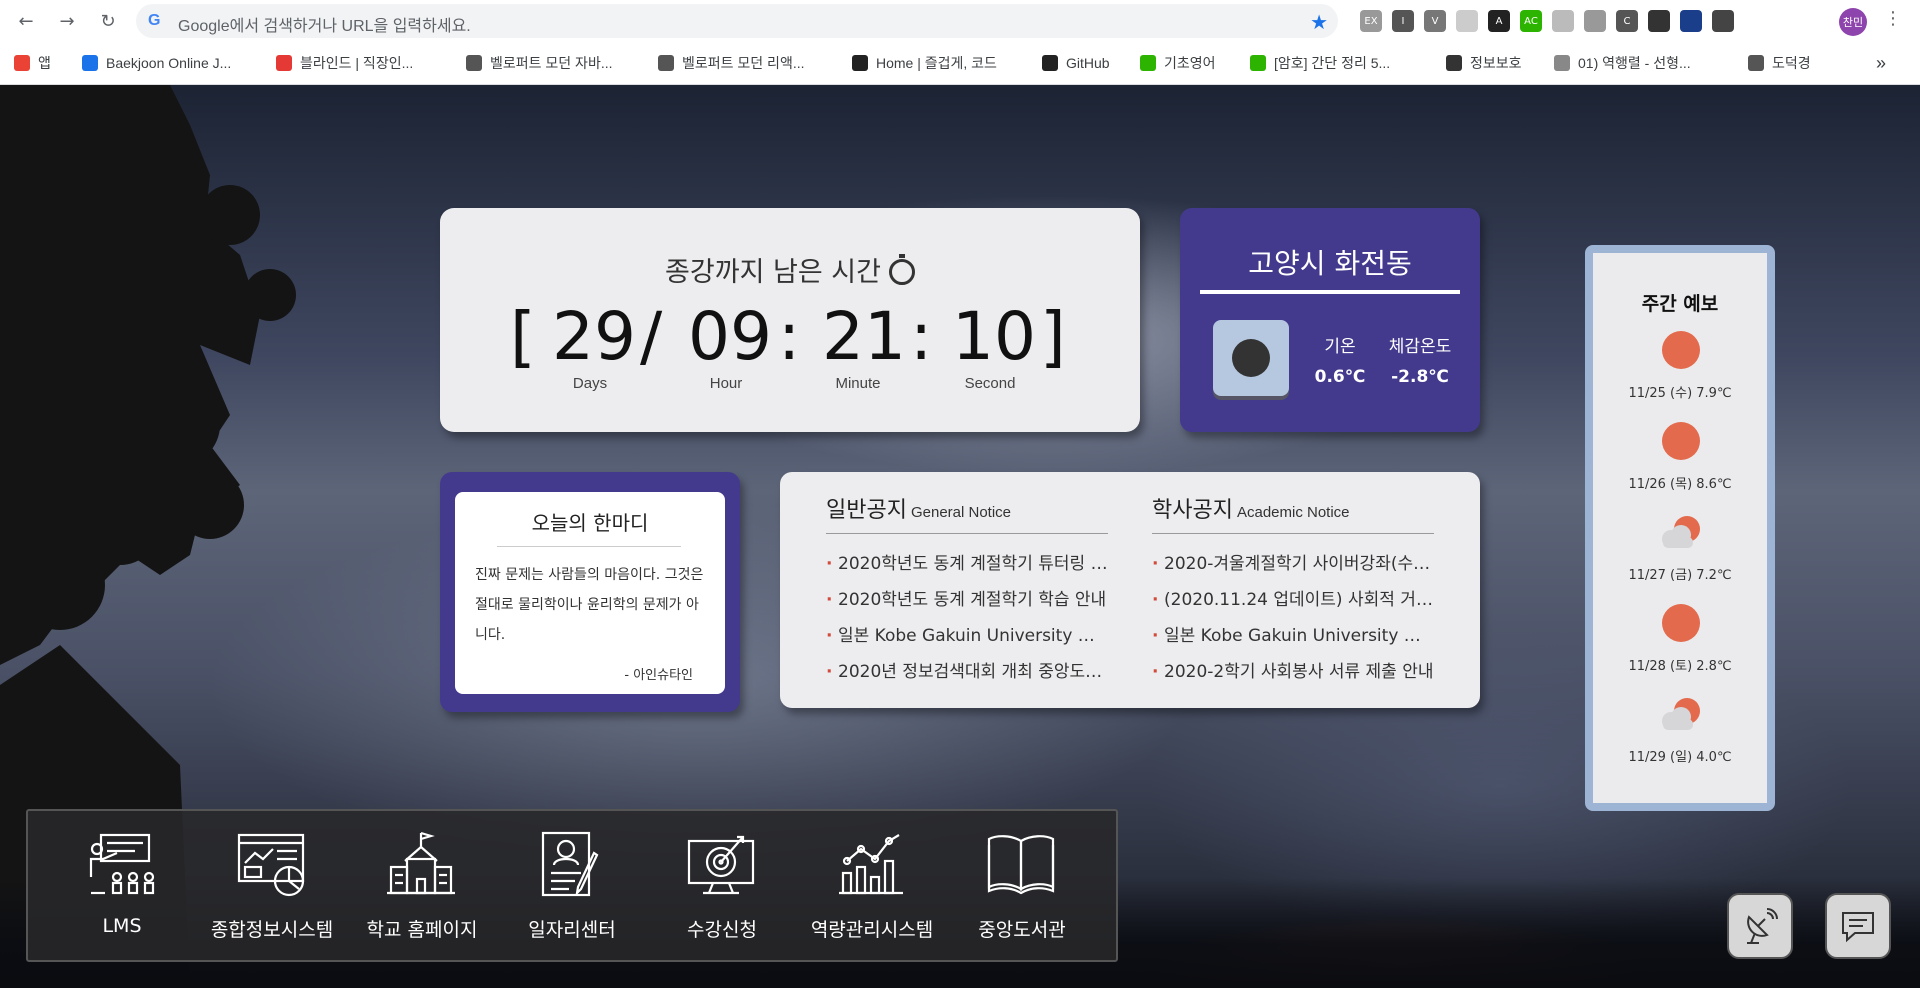  I want to click on doc-icon, so click(1562, 63).